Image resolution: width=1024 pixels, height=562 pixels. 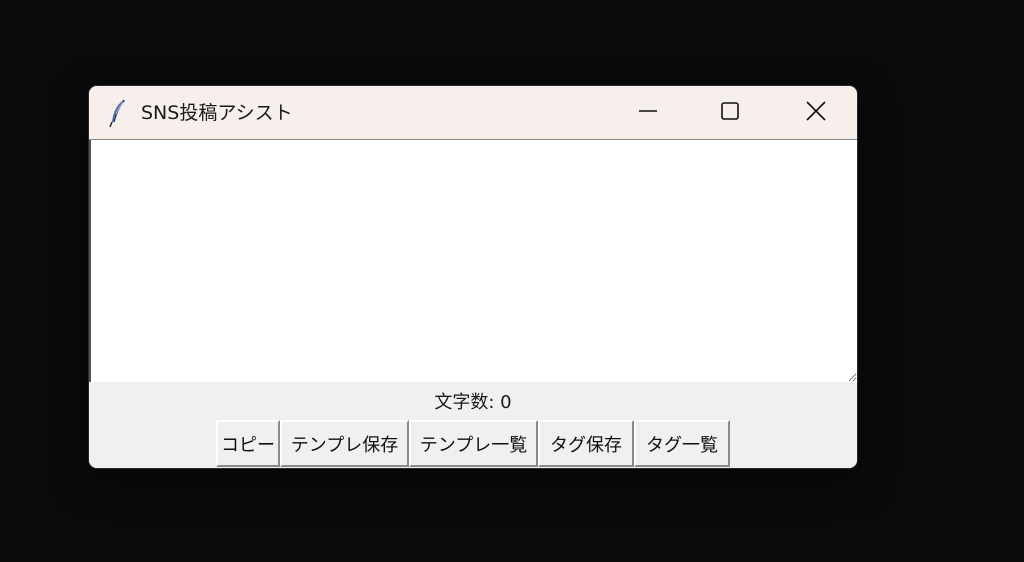 I want to click on button-row: コピー テンプレ保存 テンプレ一覧 タグ保存 タグ一覧, so click(x=473, y=443).